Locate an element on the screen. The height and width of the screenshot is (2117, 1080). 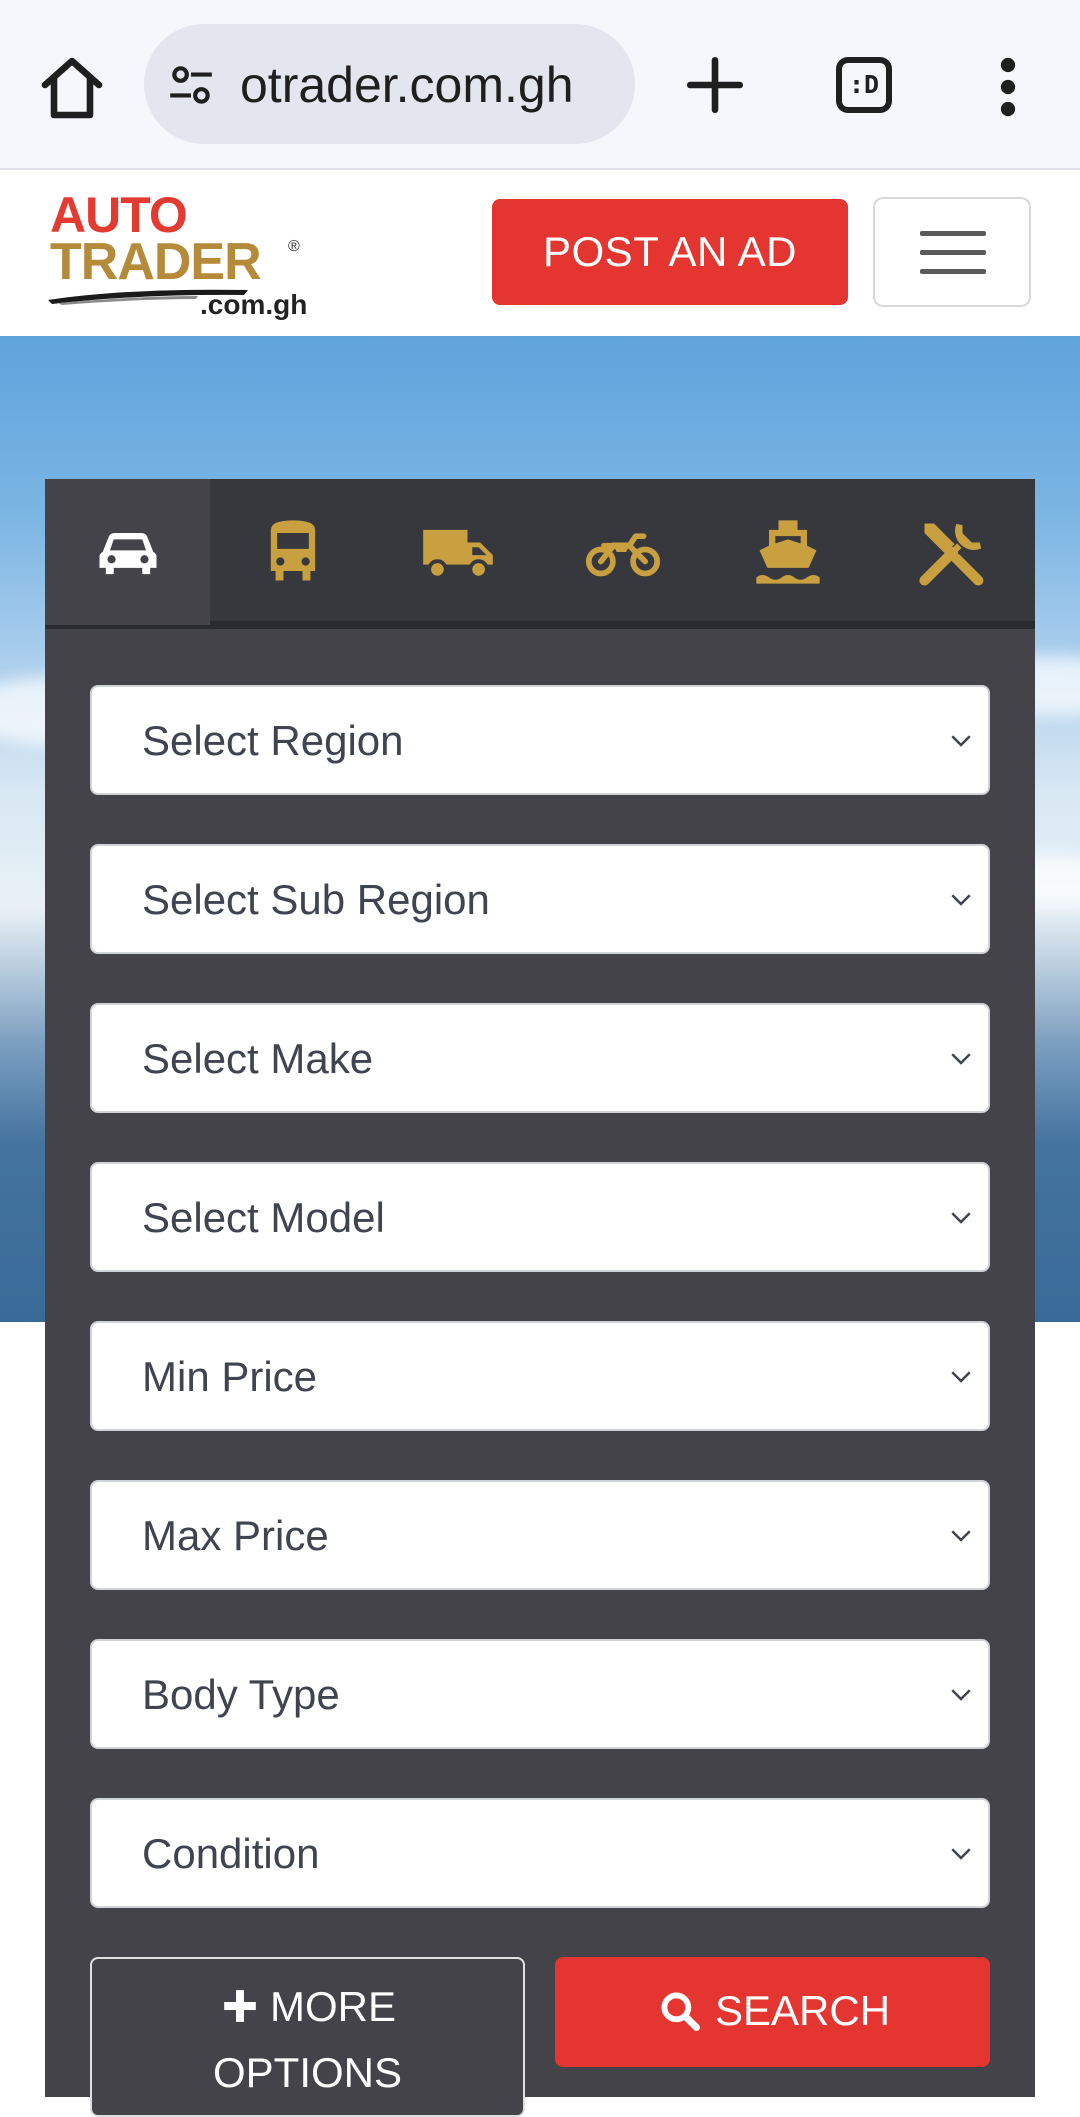
tab-boat is located at coordinates (787, 552).